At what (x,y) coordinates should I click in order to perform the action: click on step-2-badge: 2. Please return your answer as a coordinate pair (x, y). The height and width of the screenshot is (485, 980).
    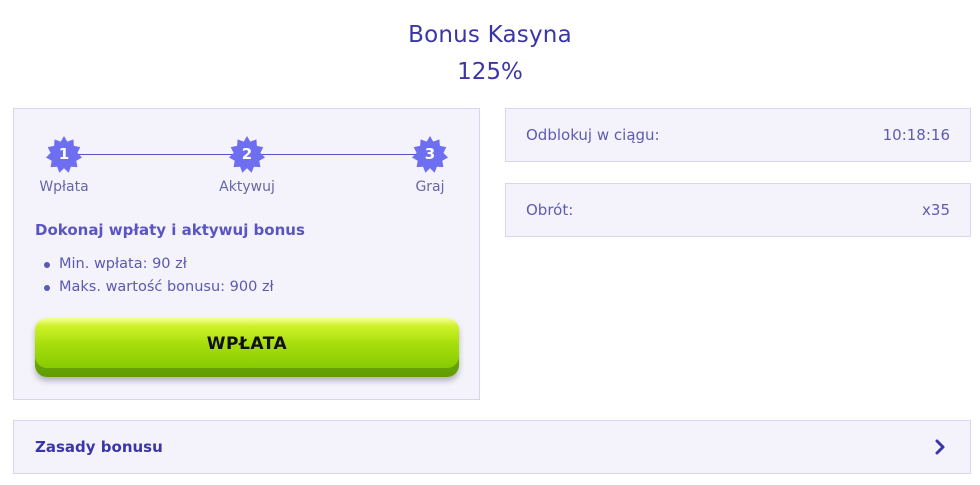
    Looking at the image, I should click on (247, 154).